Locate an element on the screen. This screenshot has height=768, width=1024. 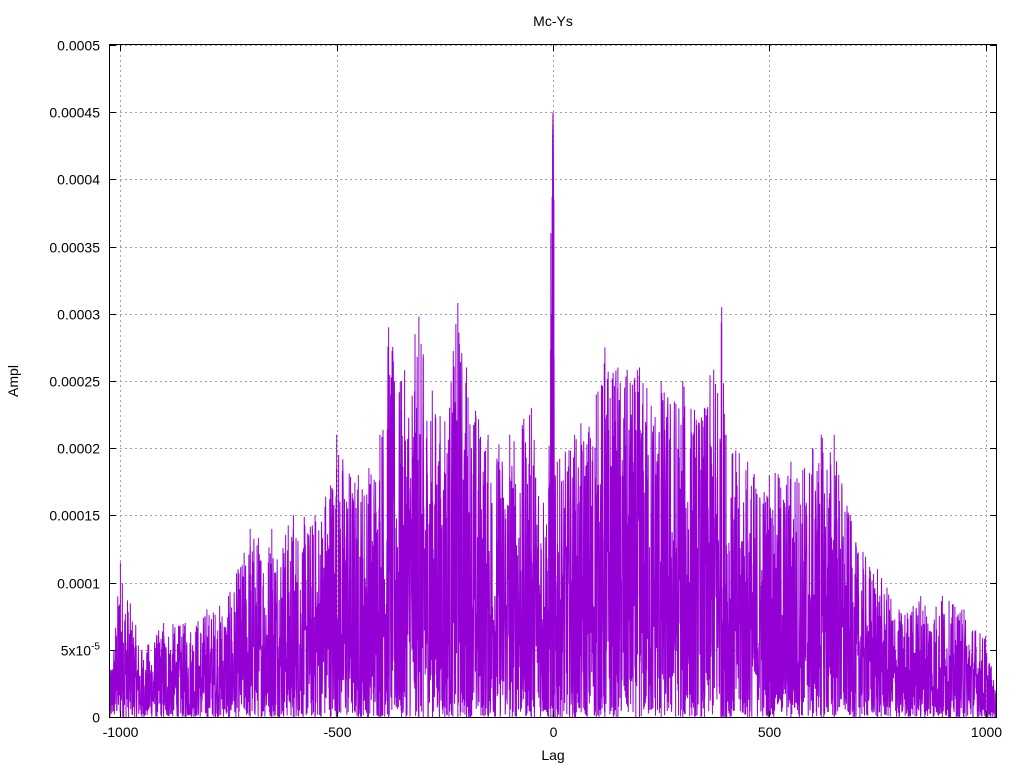
y-tick-label: 0.00035 is located at coordinates (74, 248).